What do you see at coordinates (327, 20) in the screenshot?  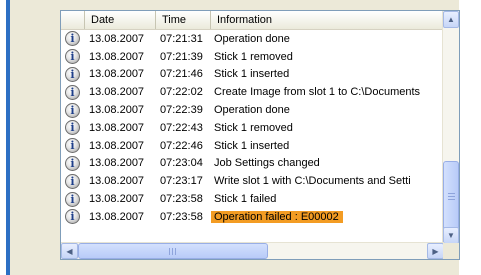 I see `column-header-information: Information` at bounding box center [327, 20].